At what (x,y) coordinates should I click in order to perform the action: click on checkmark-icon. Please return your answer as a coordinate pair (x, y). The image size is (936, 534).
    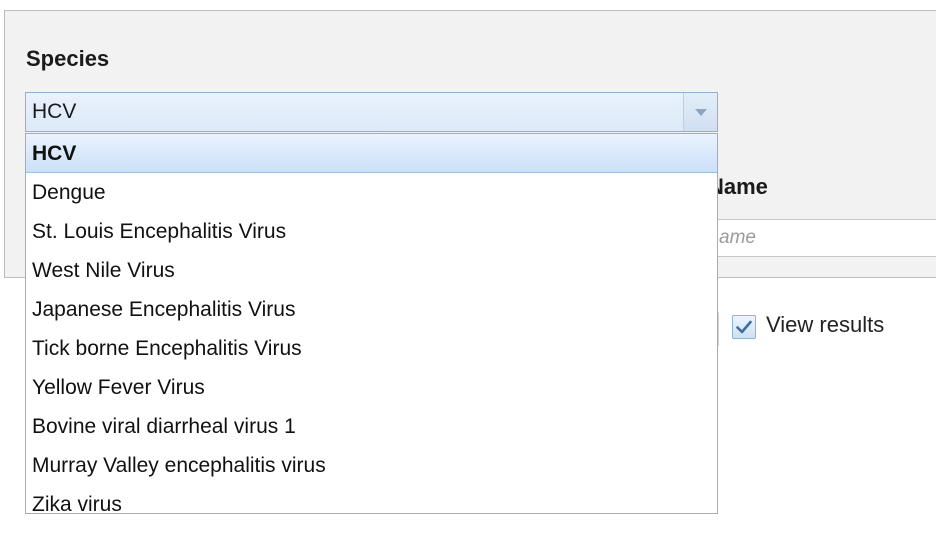
    Looking at the image, I should click on (744, 327).